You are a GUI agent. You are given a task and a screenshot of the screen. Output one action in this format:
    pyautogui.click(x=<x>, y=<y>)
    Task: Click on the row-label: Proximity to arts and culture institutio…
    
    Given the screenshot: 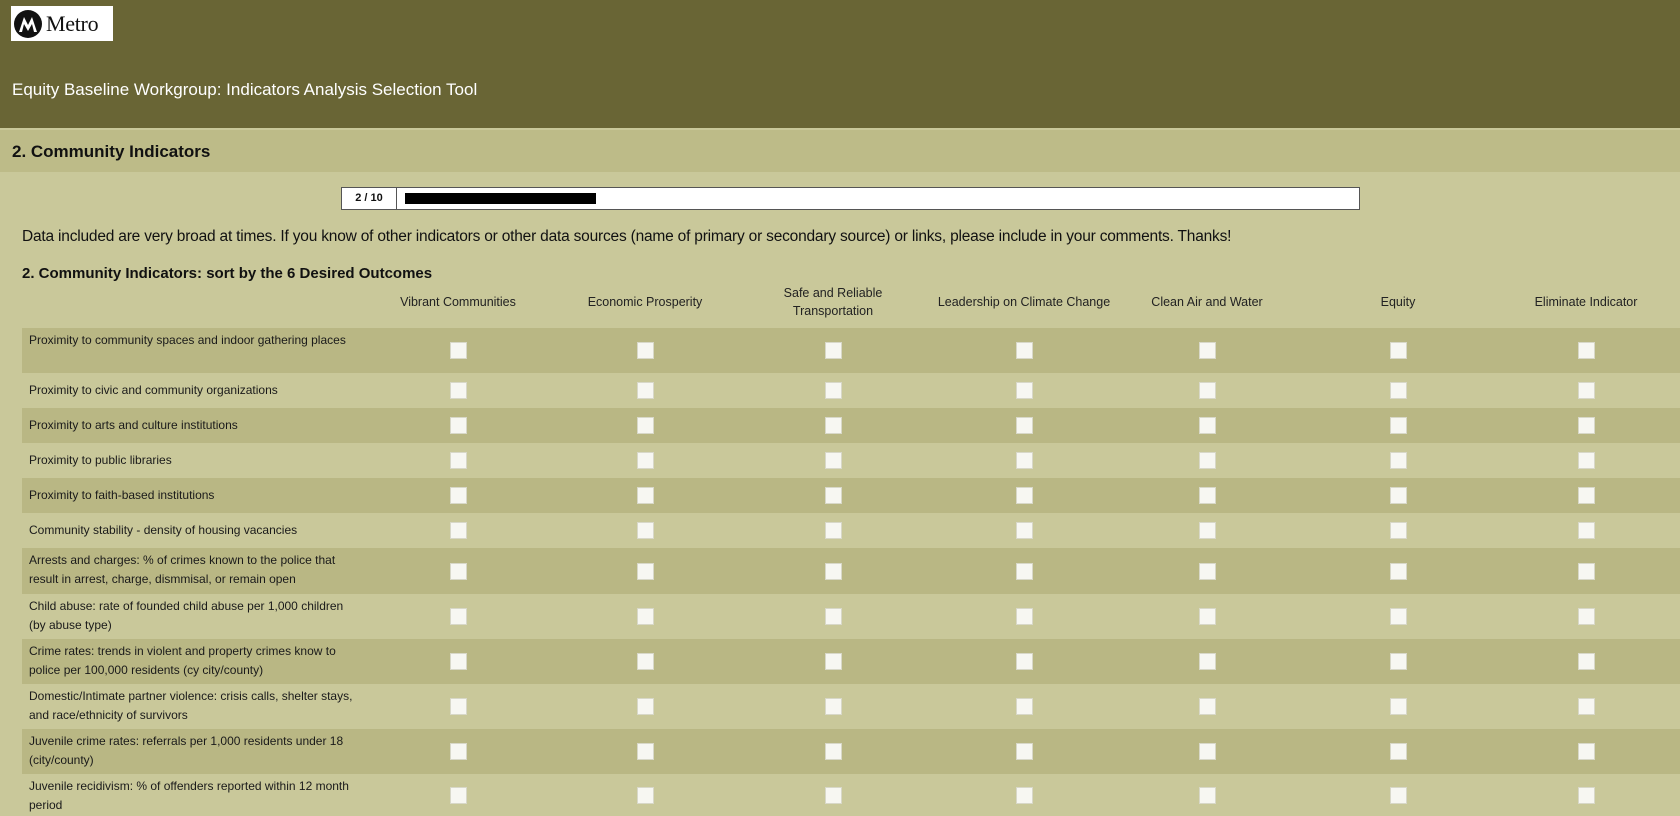 What is the action you would take?
    pyautogui.click(x=133, y=425)
    